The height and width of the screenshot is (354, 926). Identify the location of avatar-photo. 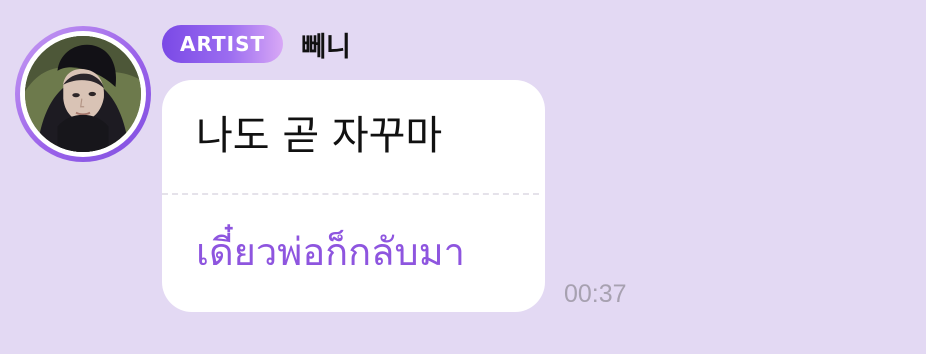
(83, 94).